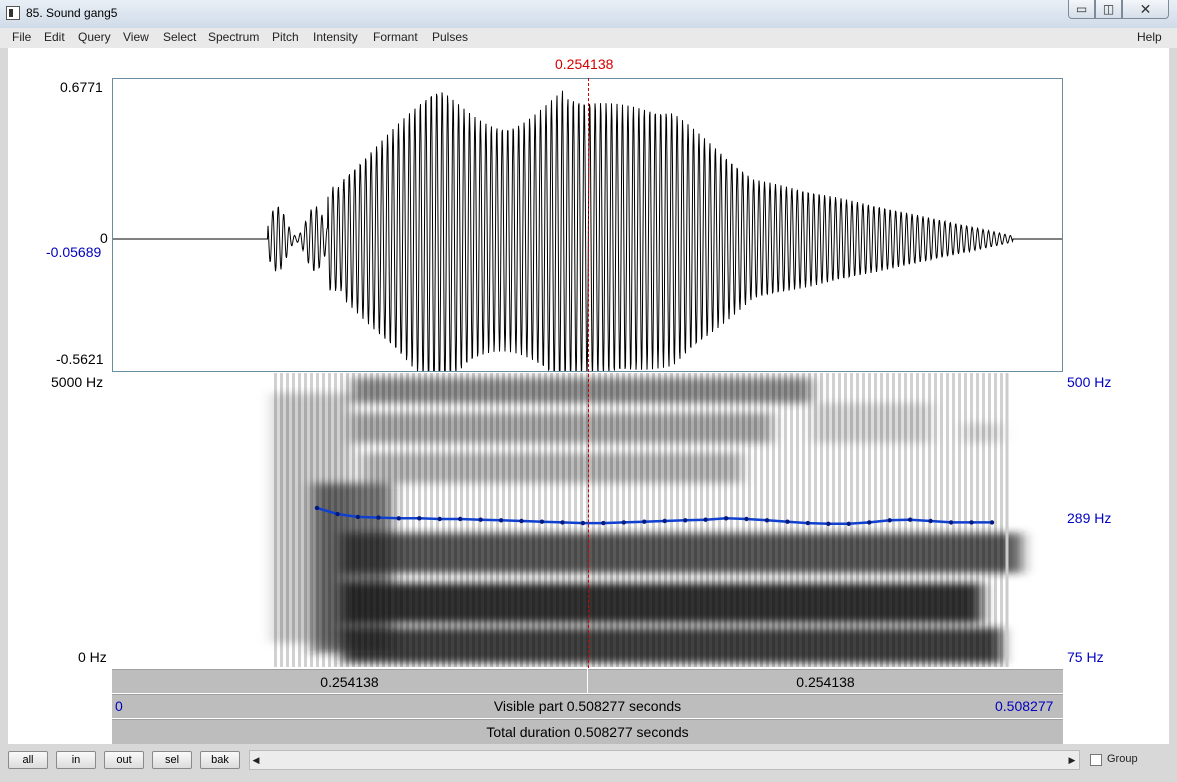  What do you see at coordinates (72, 13) in the screenshot?
I see `window-title: 85. Sound gang5` at bounding box center [72, 13].